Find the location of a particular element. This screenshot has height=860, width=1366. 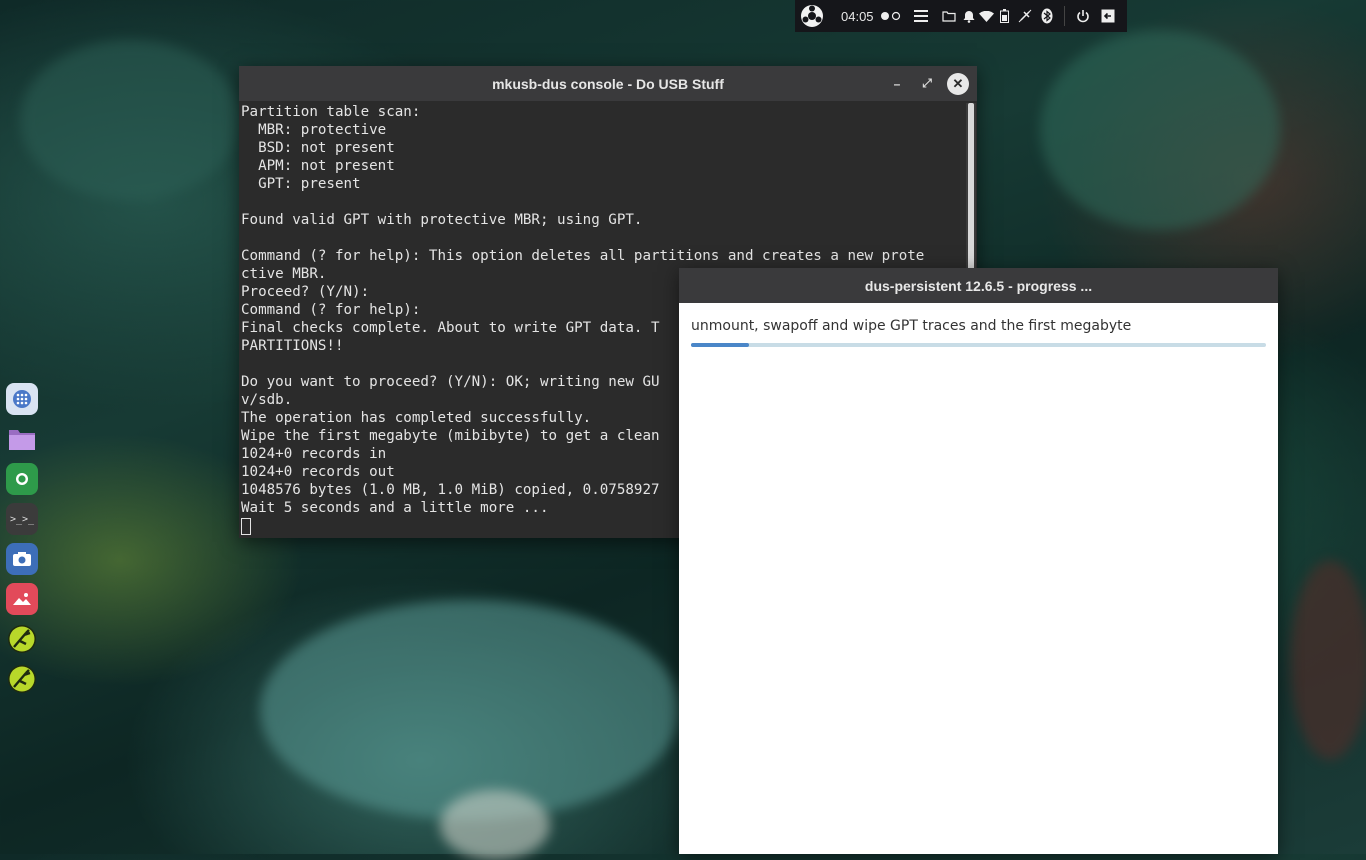

console-line: APM: not present is located at coordinates (318, 166).